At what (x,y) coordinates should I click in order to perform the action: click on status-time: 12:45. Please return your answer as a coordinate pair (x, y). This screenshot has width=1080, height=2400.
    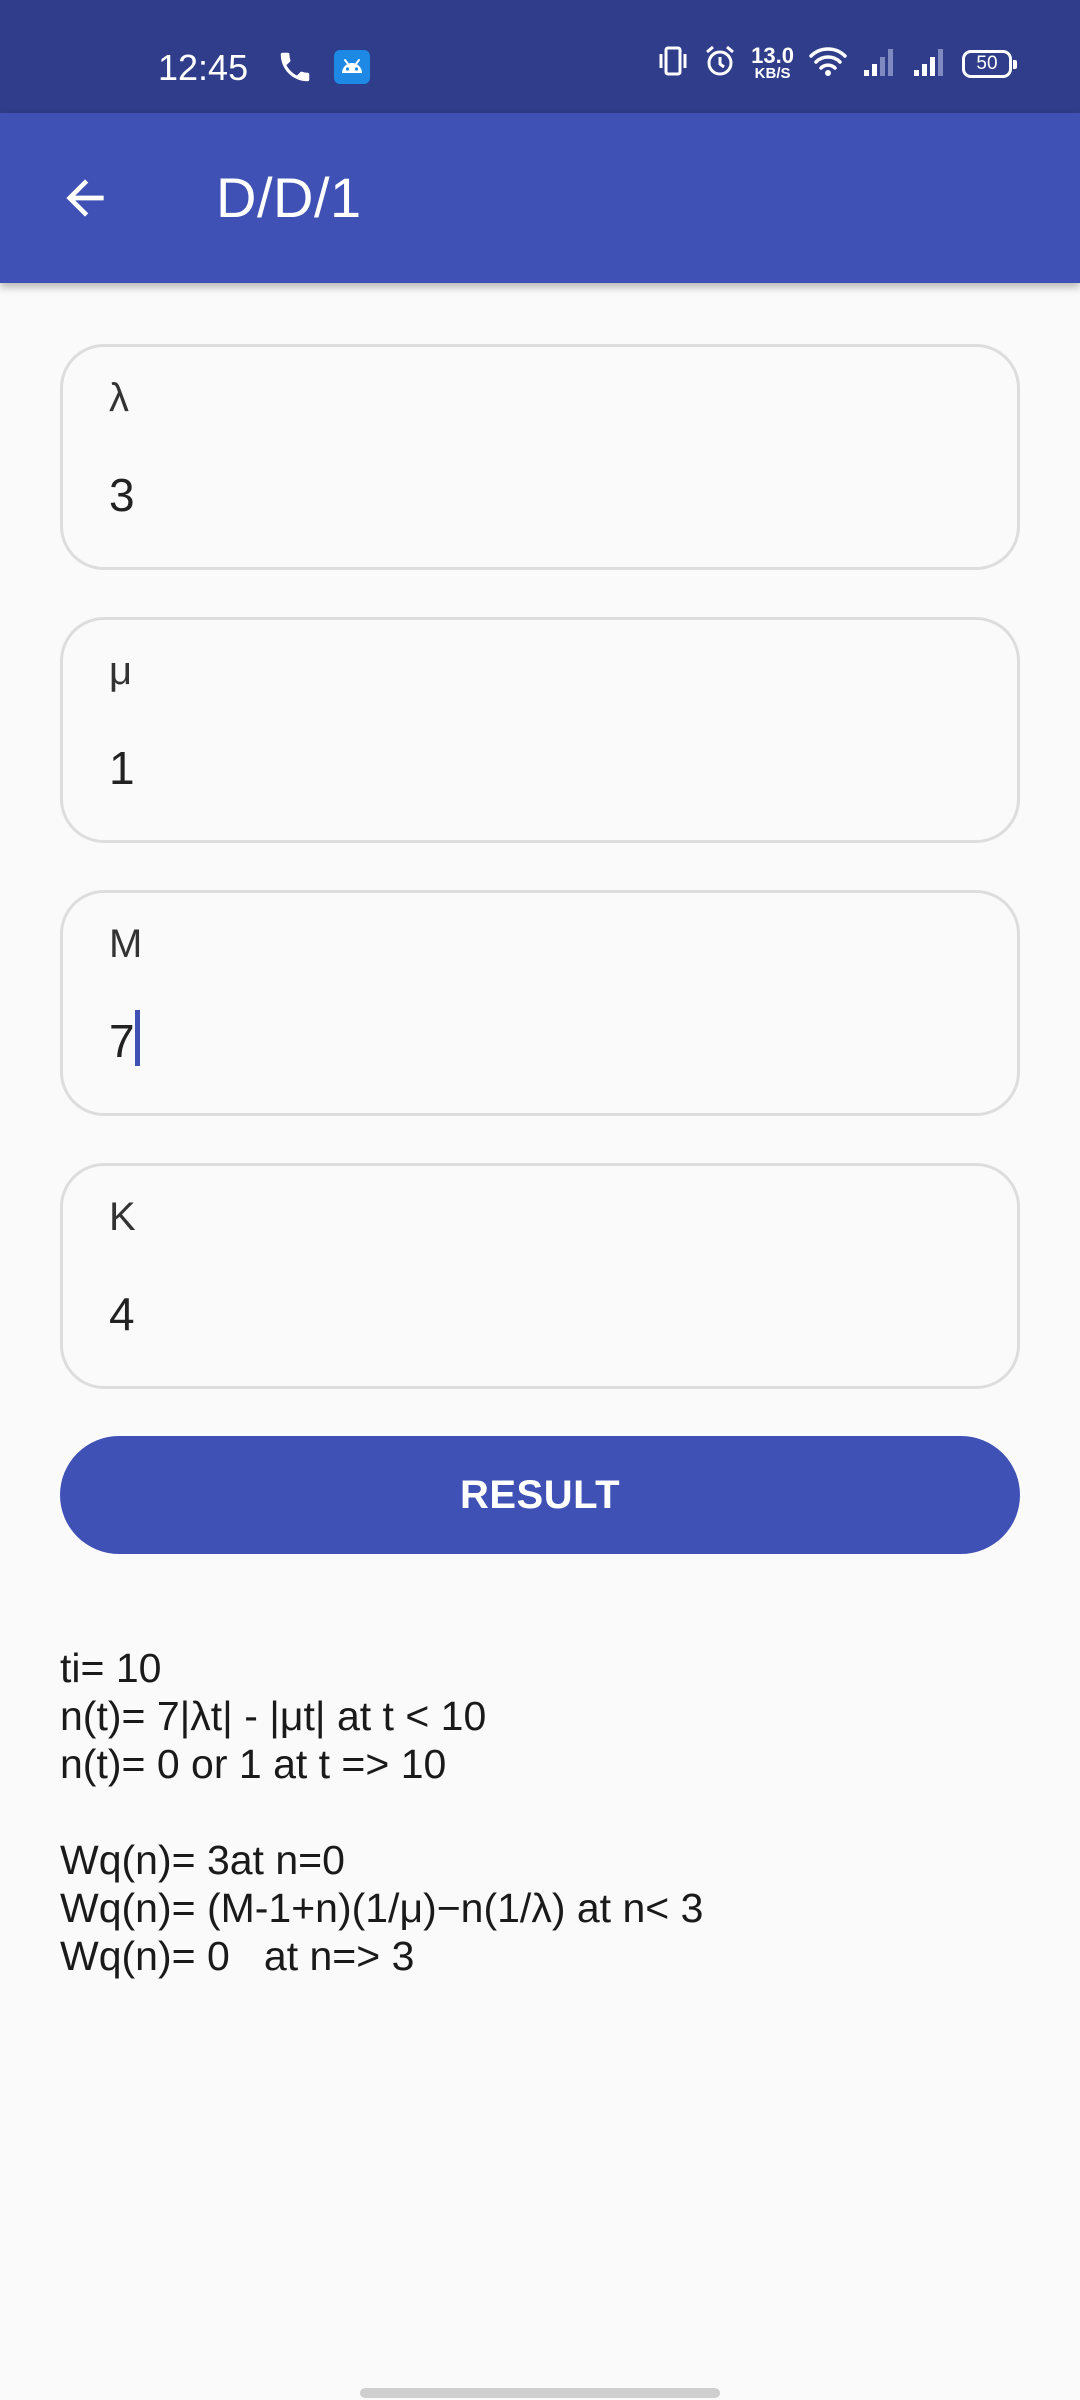
    Looking at the image, I should click on (203, 67).